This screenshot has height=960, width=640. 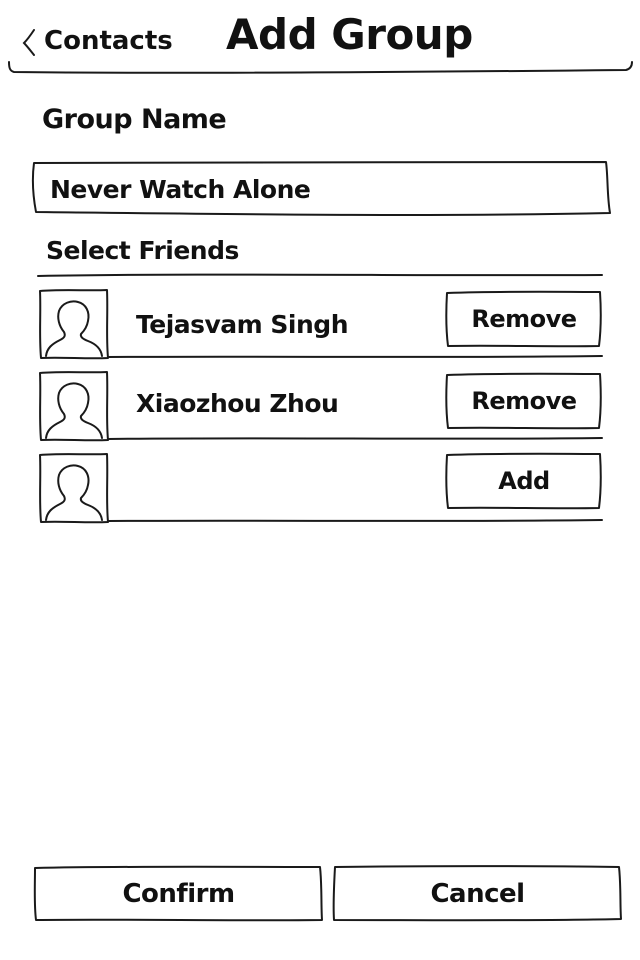 What do you see at coordinates (237, 403) in the screenshot?
I see `friend-name: Xiaozhou Zhou` at bounding box center [237, 403].